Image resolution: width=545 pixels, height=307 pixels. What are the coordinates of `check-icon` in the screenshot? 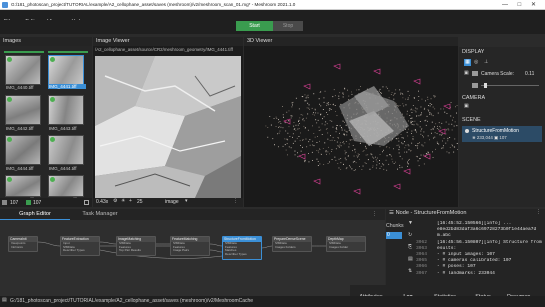 It's located at (52, 139).